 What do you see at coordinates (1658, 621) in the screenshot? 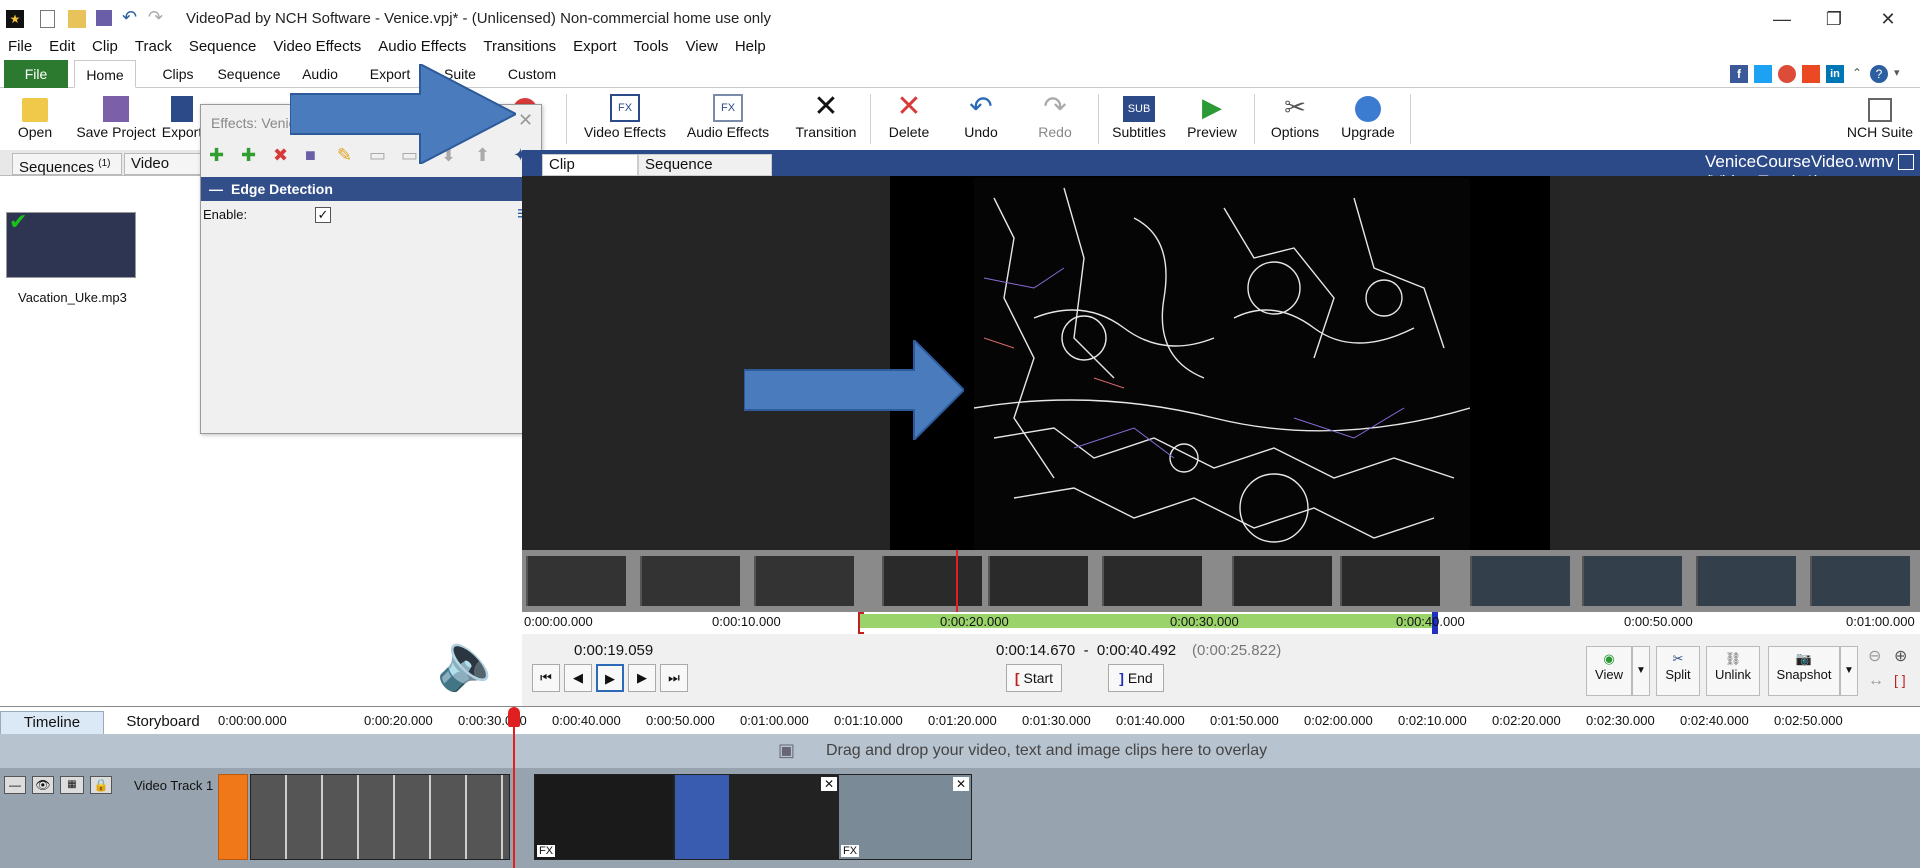
I see `ruler-tick: 0:00:50.000` at bounding box center [1658, 621].